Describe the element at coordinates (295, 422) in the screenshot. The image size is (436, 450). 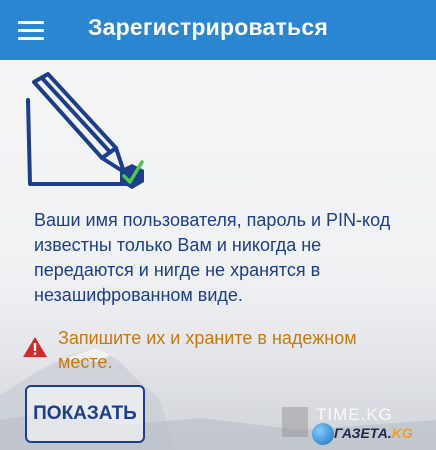
I see `hourglass-icon` at that location.